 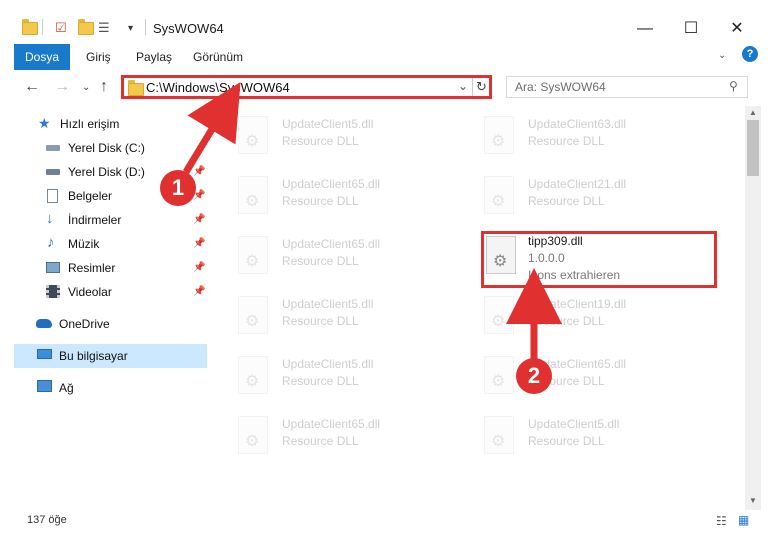 What do you see at coordinates (178, 188) in the screenshot?
I see `step-badge-1: 1` at bounding box center [178, 188].